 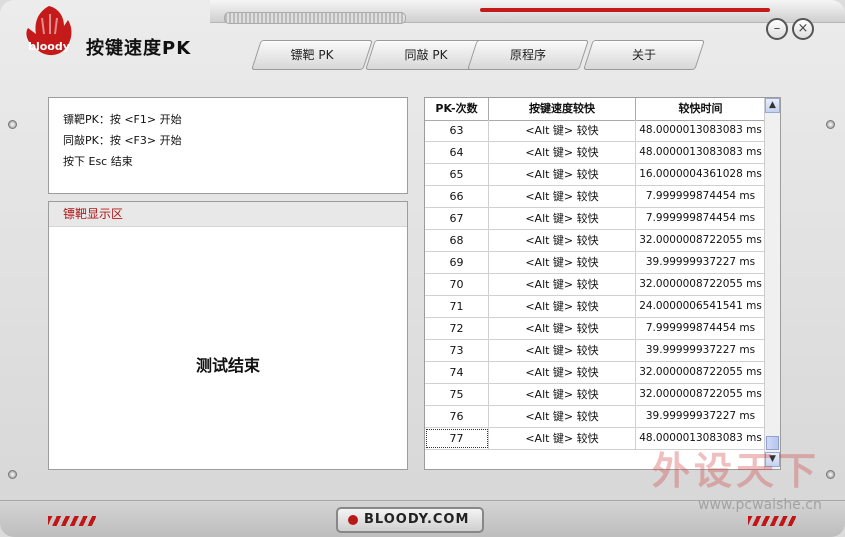 I want to click on cell-round: 74, so click(x=457, y=372).